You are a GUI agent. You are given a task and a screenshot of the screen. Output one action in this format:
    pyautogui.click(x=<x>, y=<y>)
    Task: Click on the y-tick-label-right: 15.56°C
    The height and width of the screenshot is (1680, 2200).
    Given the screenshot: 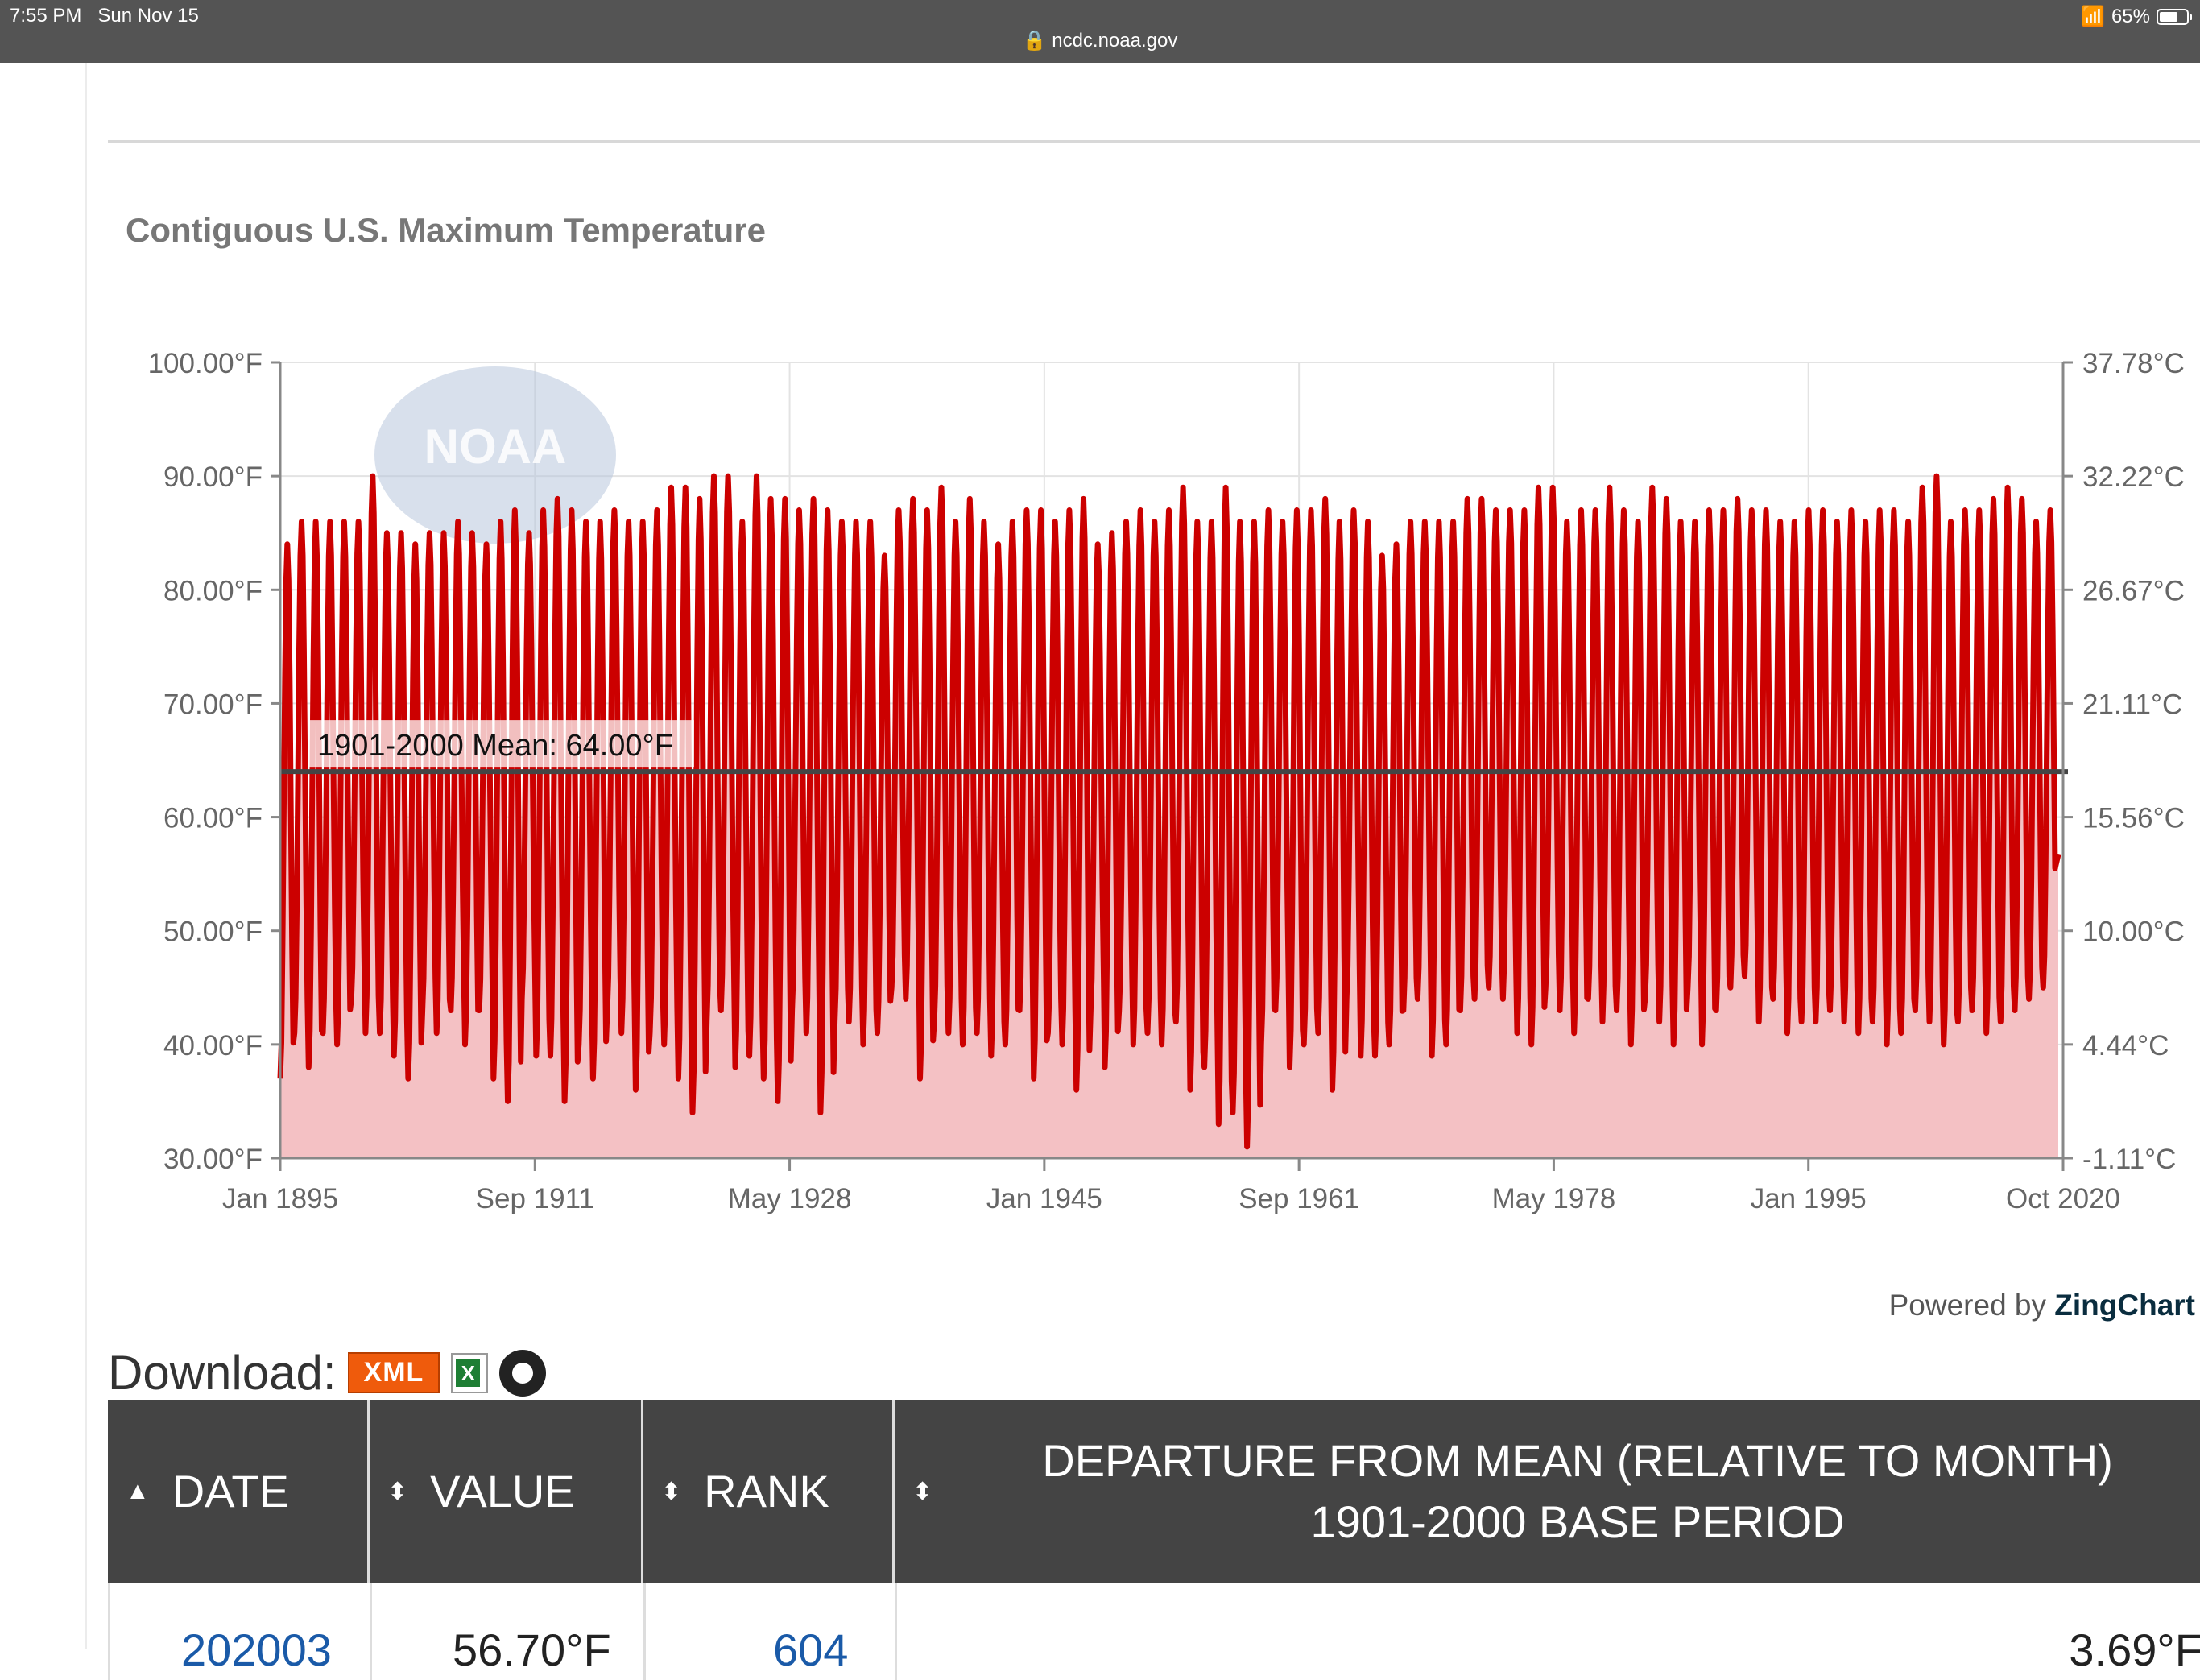 What is the action you would take?
    pyautogui.click(x=2133, y=818)
    